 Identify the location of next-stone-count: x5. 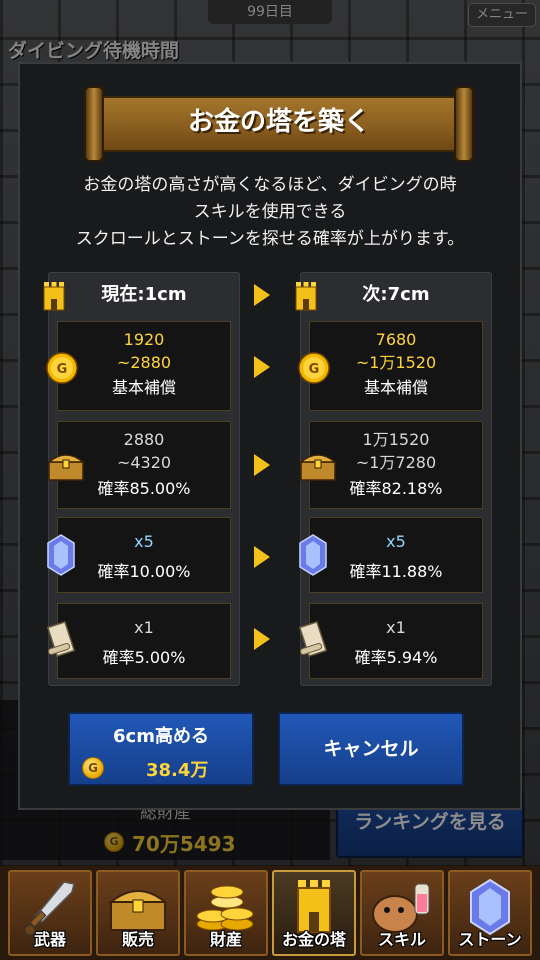
(396, 541).